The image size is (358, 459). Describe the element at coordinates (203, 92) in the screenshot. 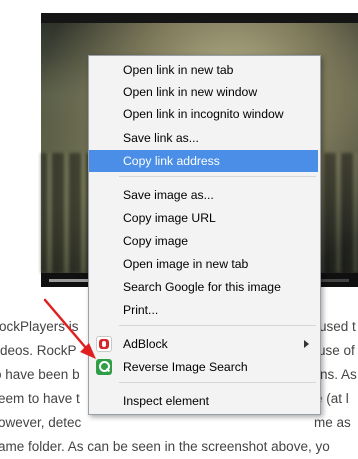

I see `menu-item-open-link-new-window: Open link in new window` at that location.